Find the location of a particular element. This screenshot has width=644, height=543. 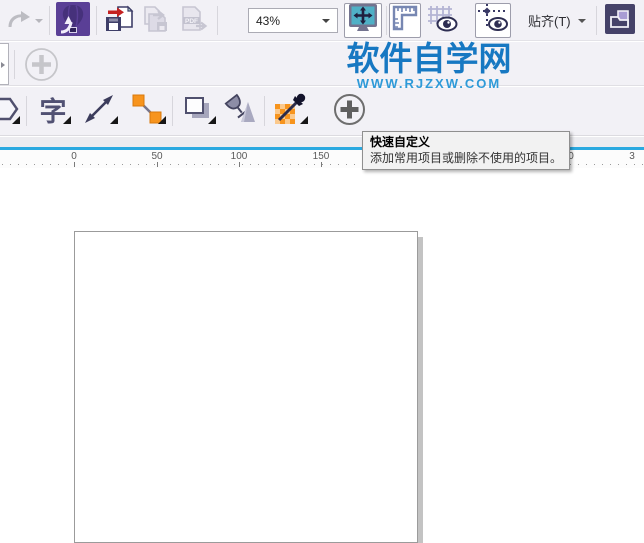

toolbox-bar: 字 is located at coordinates (322, 111).